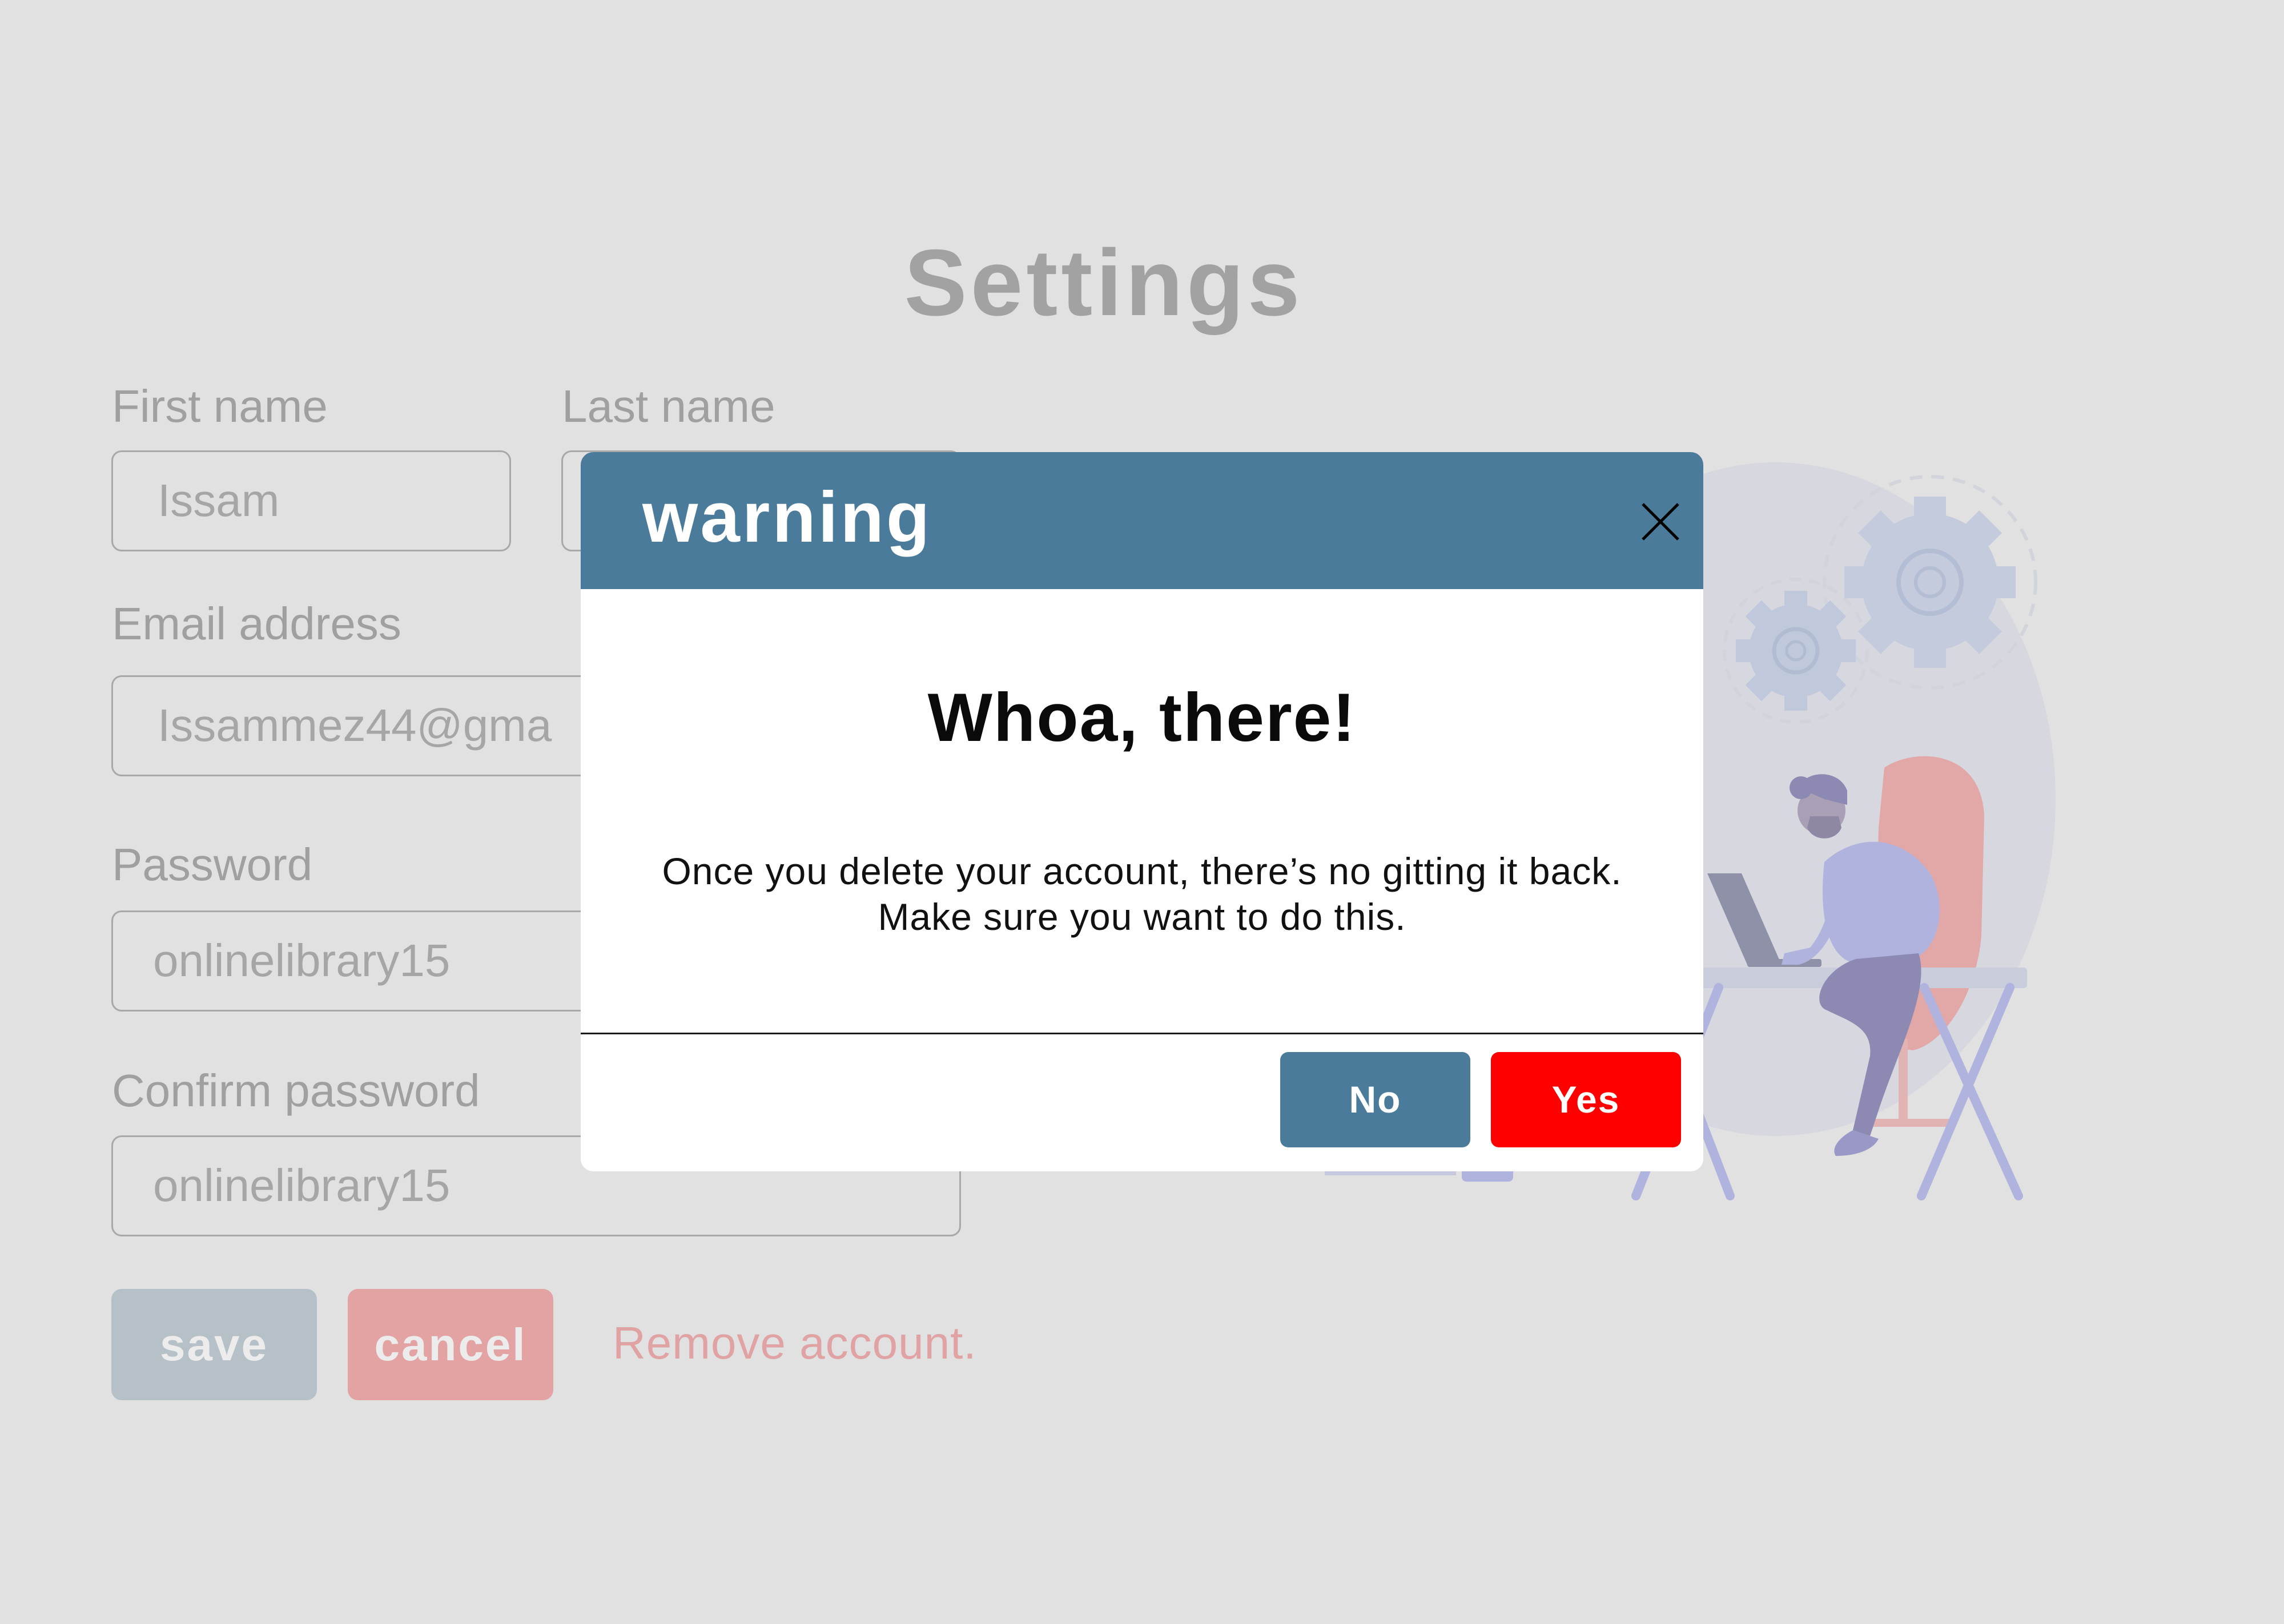  Describe the element at coordinates (220, 407) in the screenshot. I see `first-name-label: First name` at that location.